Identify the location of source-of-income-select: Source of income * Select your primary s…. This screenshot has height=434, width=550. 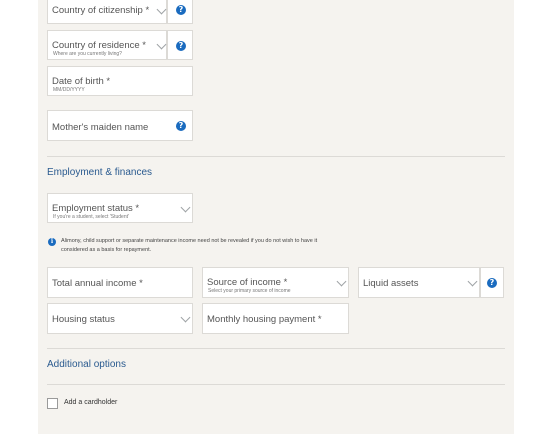
(275, 282).